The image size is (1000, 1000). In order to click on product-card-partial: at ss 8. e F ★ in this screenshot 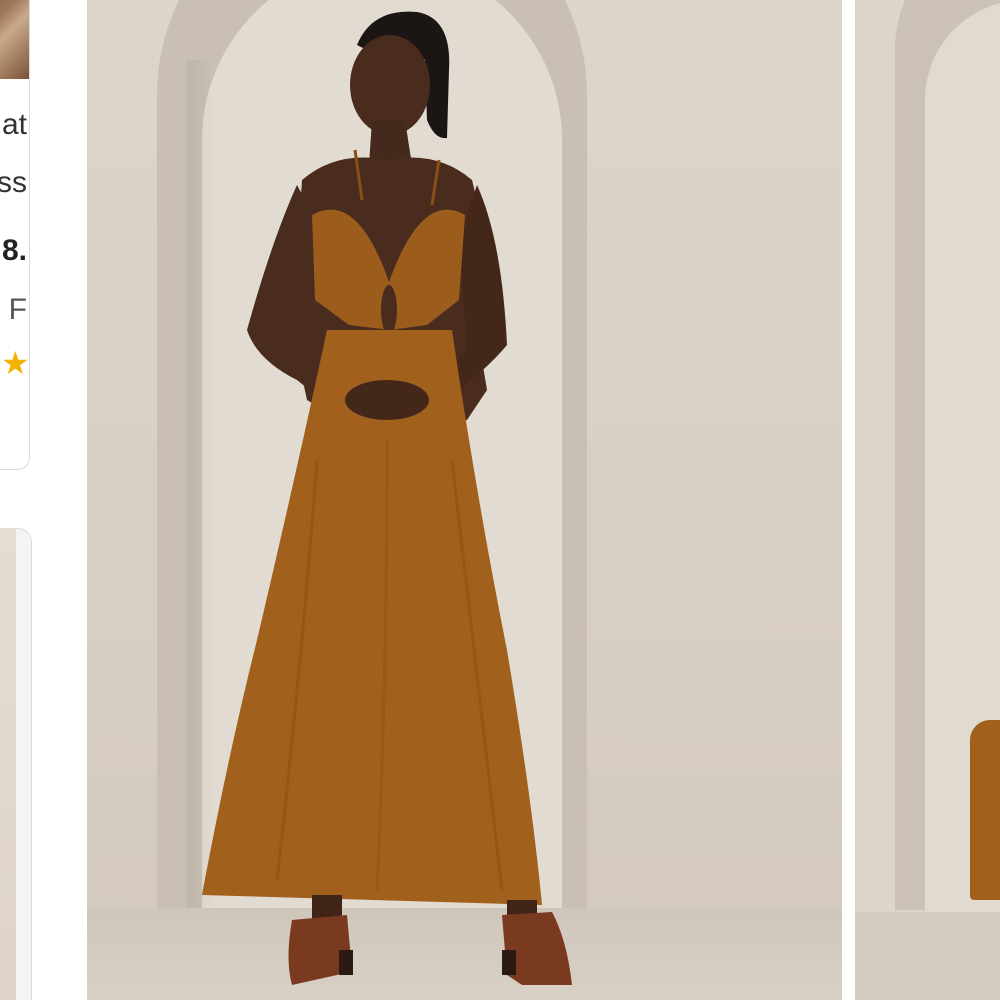, I will do `click(15, 235)`.